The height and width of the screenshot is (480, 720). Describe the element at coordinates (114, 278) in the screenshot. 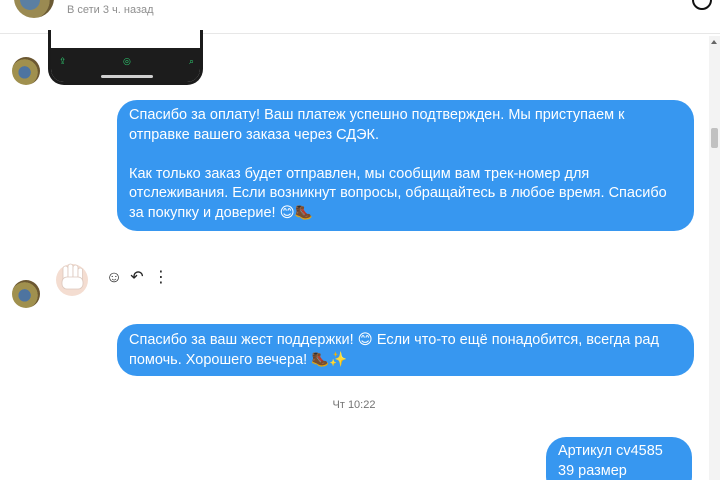

I see `react-icon: ☺` at that location.